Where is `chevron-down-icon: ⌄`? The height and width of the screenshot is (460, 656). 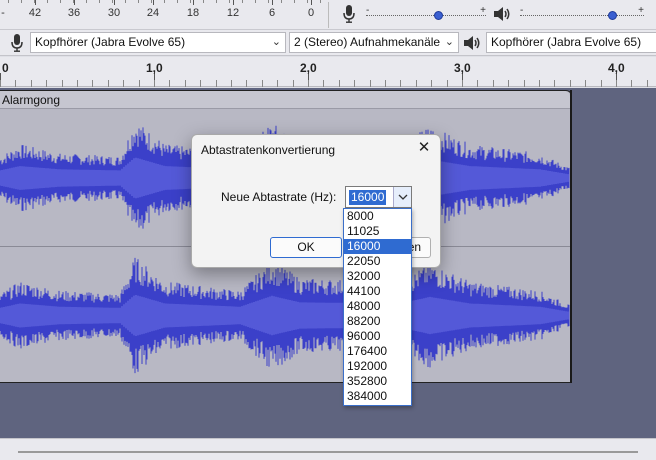 chevron-down-icon: ⌄ is located at coordinates (449, 42).